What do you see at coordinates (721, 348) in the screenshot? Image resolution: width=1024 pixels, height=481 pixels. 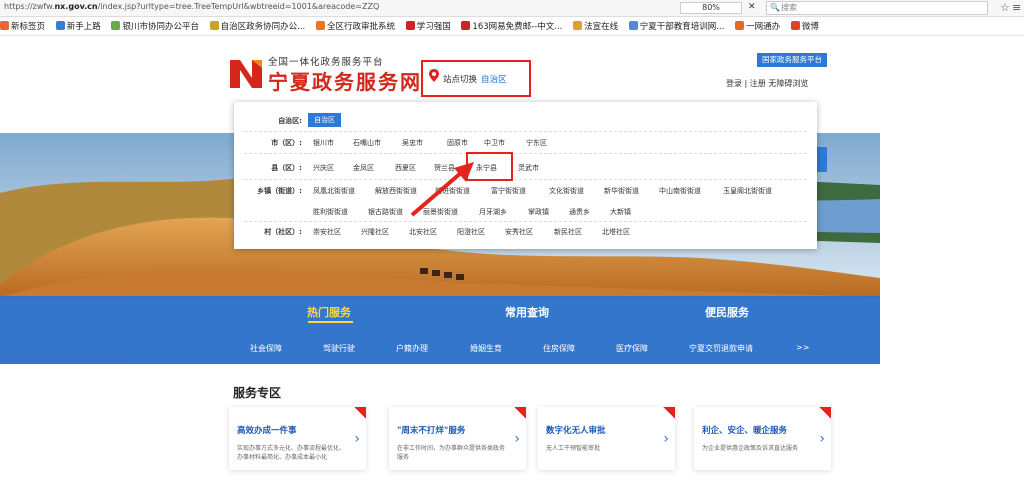 I see `subnav-link: 宁夏交罚退款申请` at bounding box center [721, 348].